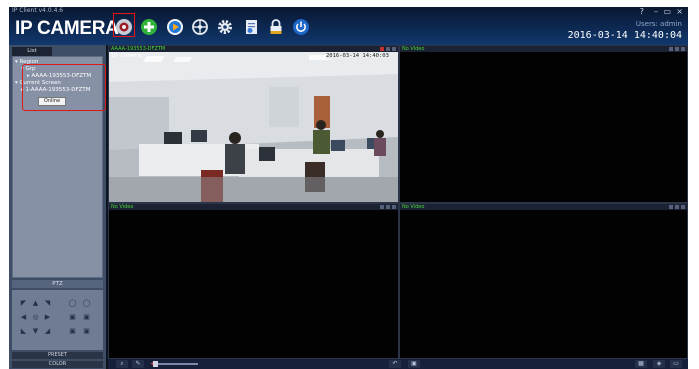 The image size is (699, 369). I want to click on zoom-out-button: ◯, so click(72, 303).